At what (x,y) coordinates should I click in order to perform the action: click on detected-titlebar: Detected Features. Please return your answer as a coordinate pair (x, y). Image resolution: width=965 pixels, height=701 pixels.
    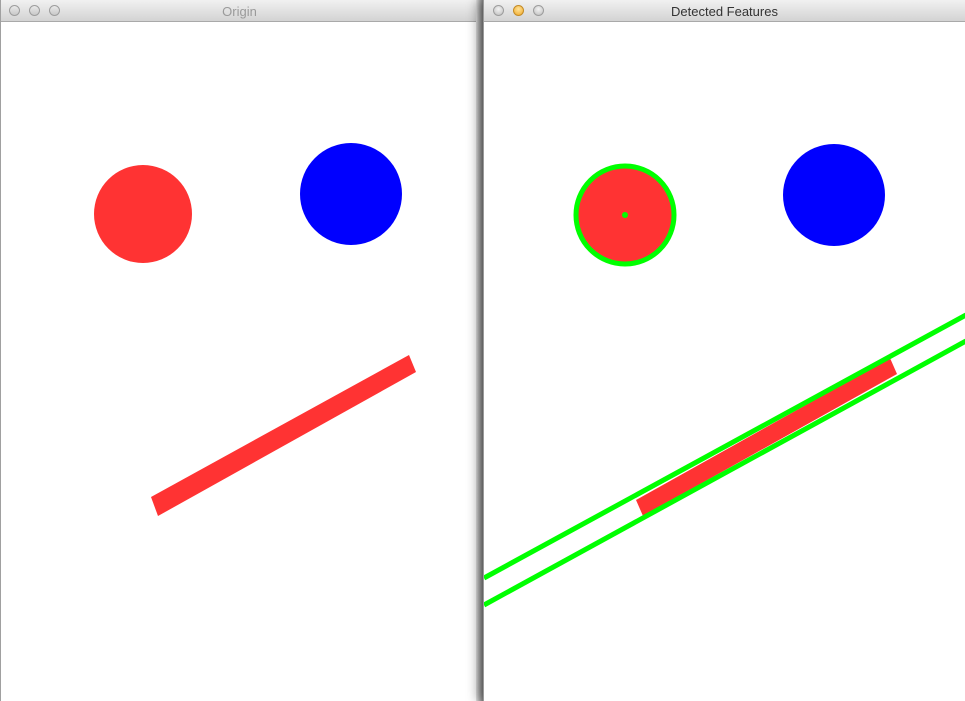
    Looking at the image, I should click on (724, 11).